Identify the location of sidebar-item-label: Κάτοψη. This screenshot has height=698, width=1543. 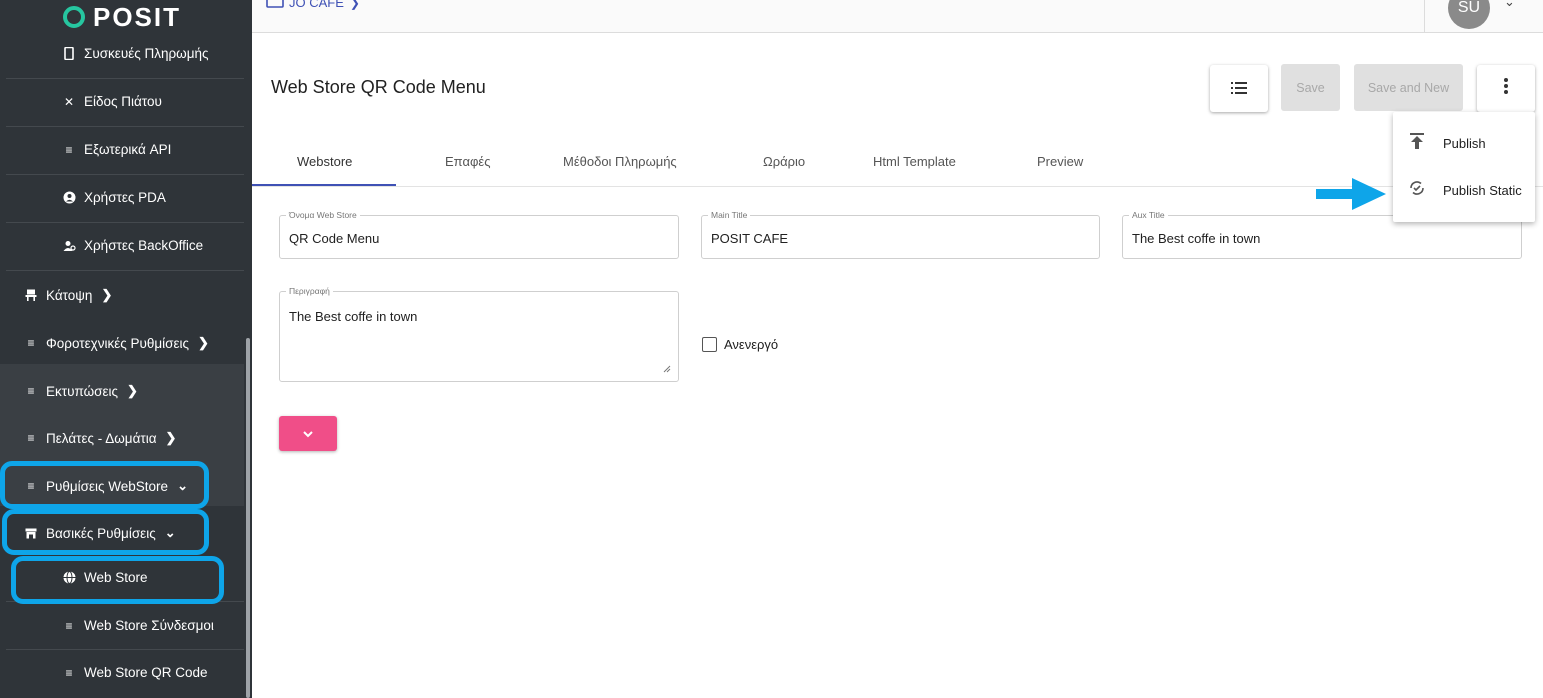
(69, 295).